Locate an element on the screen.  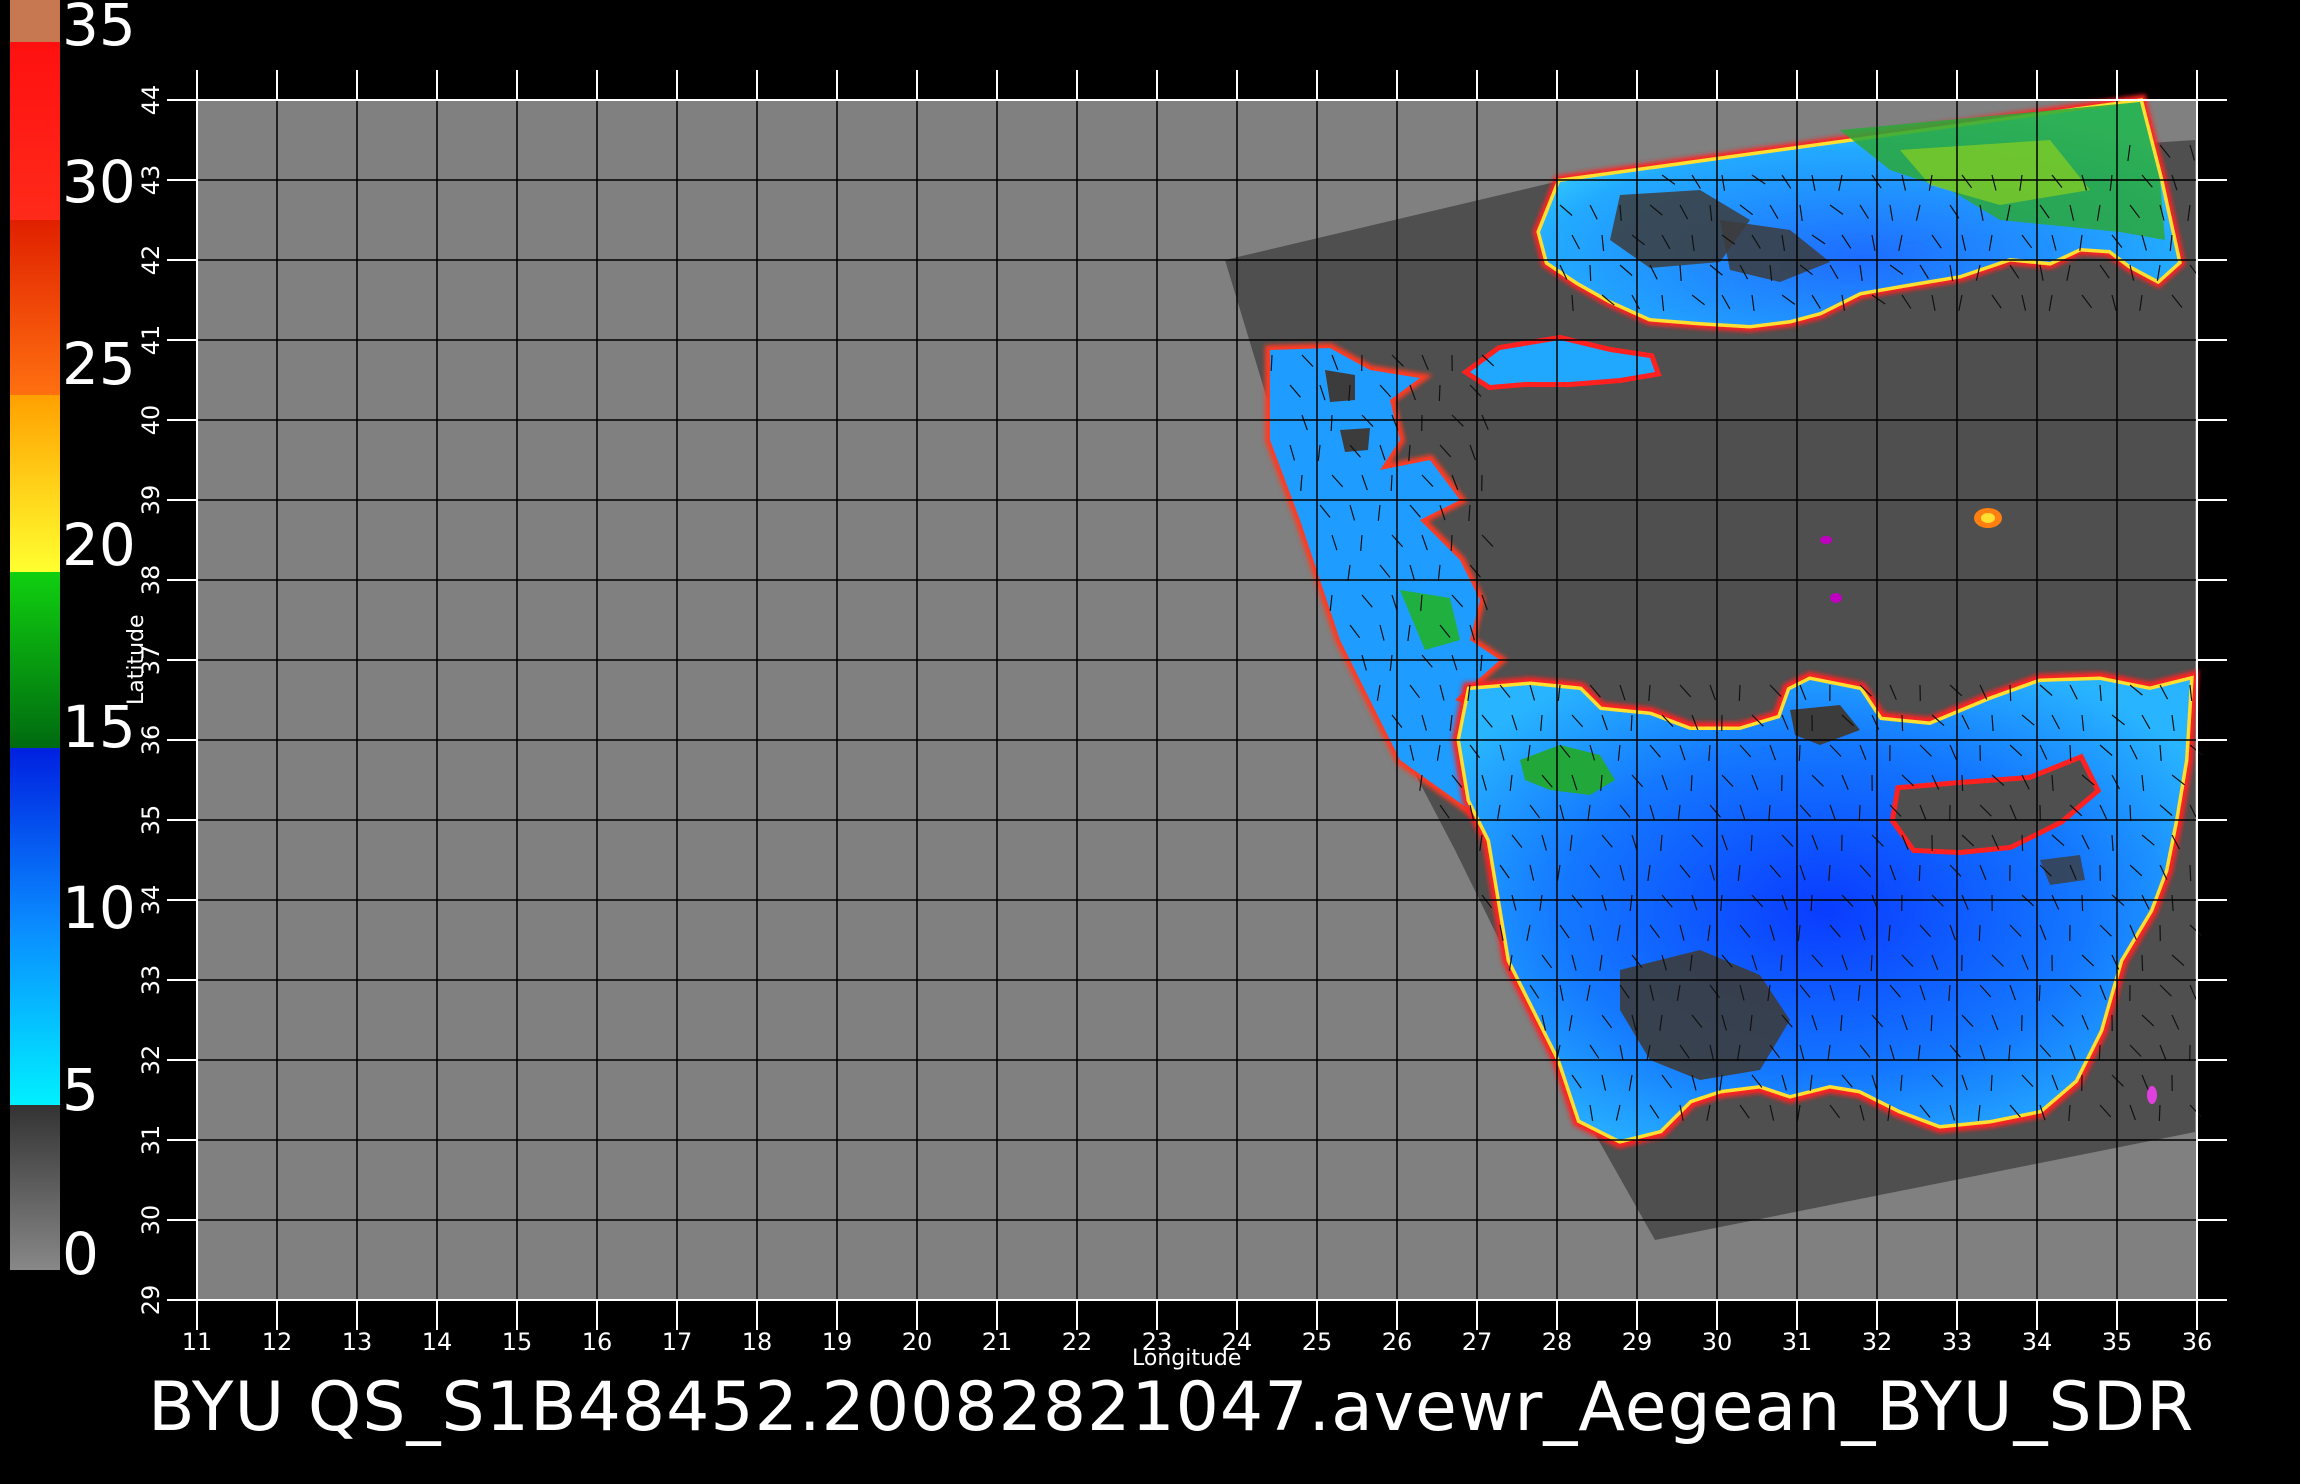
lat-tick-label: 39 is located at coordinates (151, 500).